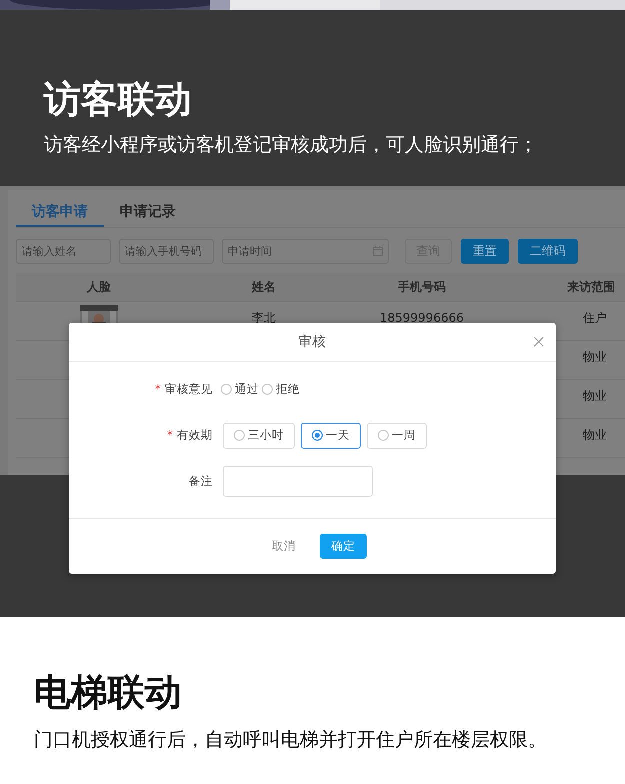  I want to click on radio-button: 一周, so click(397, 435).